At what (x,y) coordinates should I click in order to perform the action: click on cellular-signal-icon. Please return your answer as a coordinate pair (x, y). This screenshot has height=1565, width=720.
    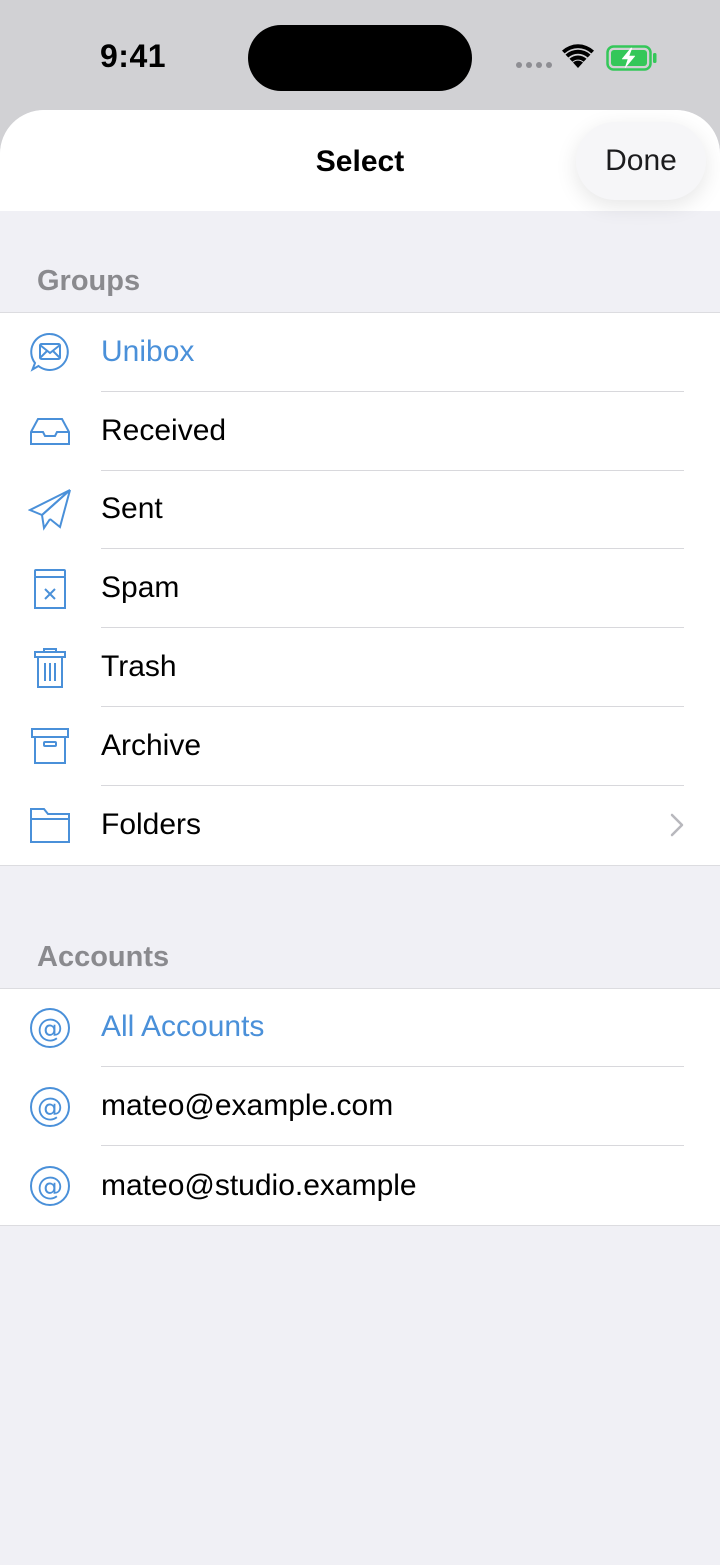
    Looking at the image, I should click on (534, 65).